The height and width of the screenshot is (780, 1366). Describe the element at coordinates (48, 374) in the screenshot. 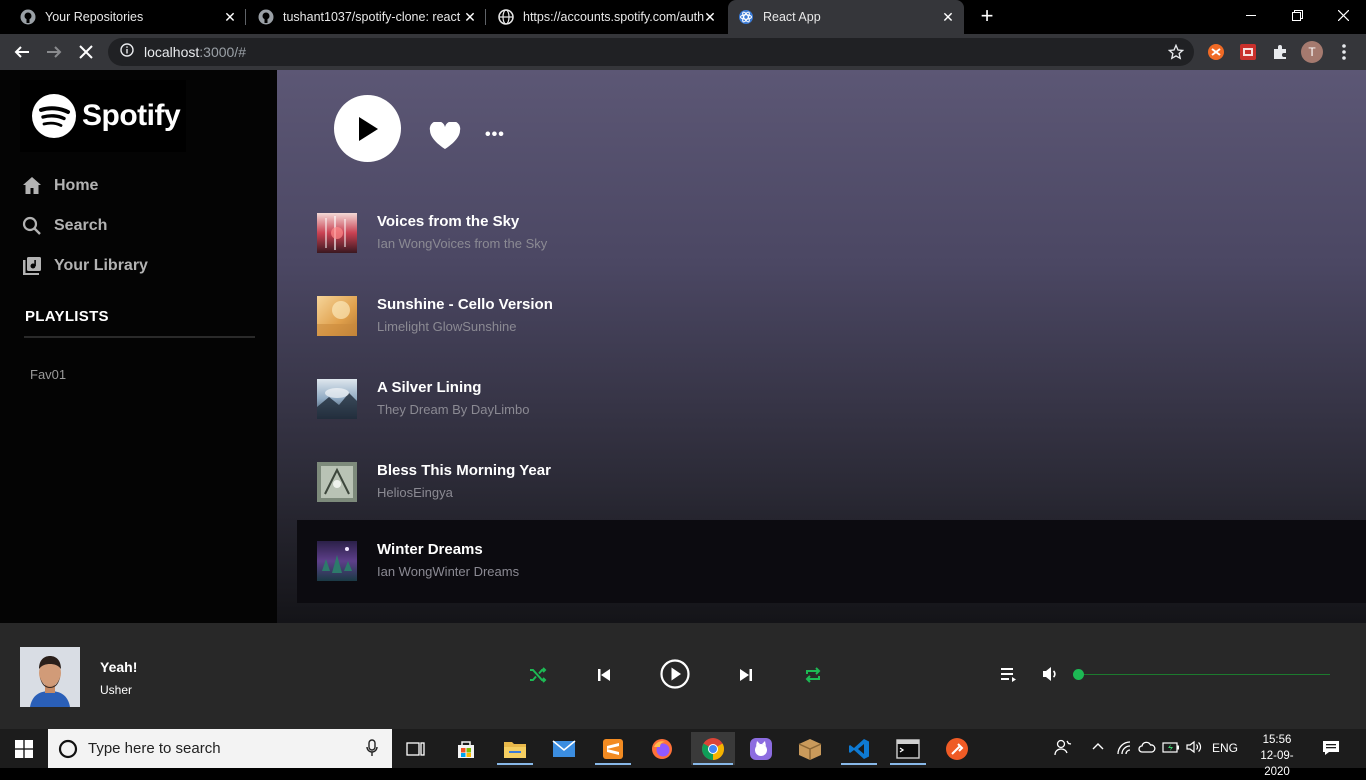

I see `playlist-item-fav01: Fav01` at that location.